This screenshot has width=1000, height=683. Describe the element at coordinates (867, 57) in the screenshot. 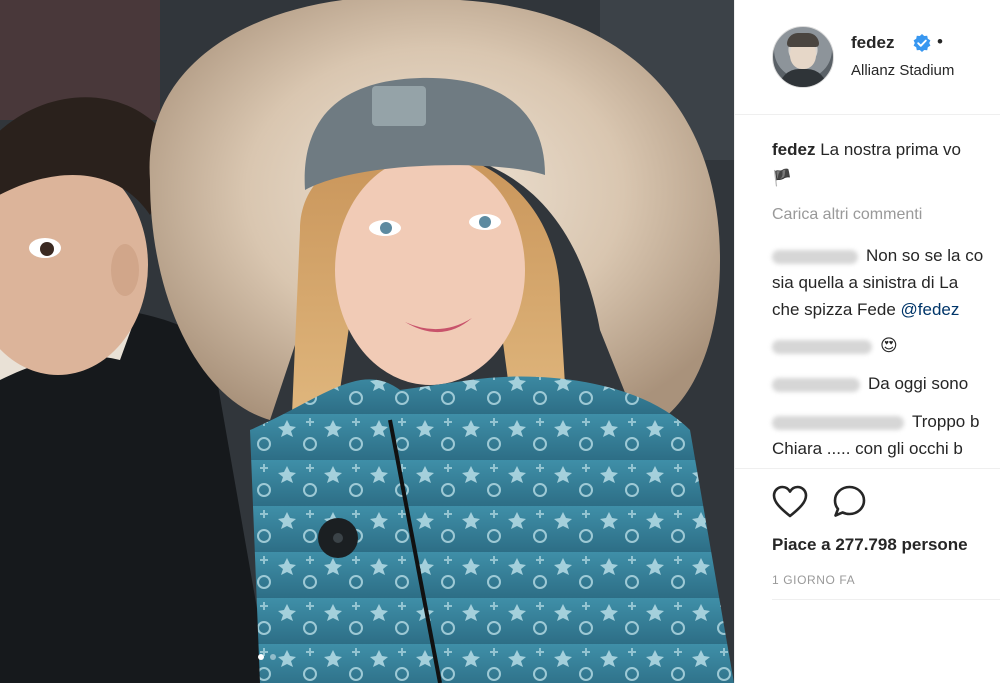

I see `post-header: fedez • Allianz Stadium` at that location.